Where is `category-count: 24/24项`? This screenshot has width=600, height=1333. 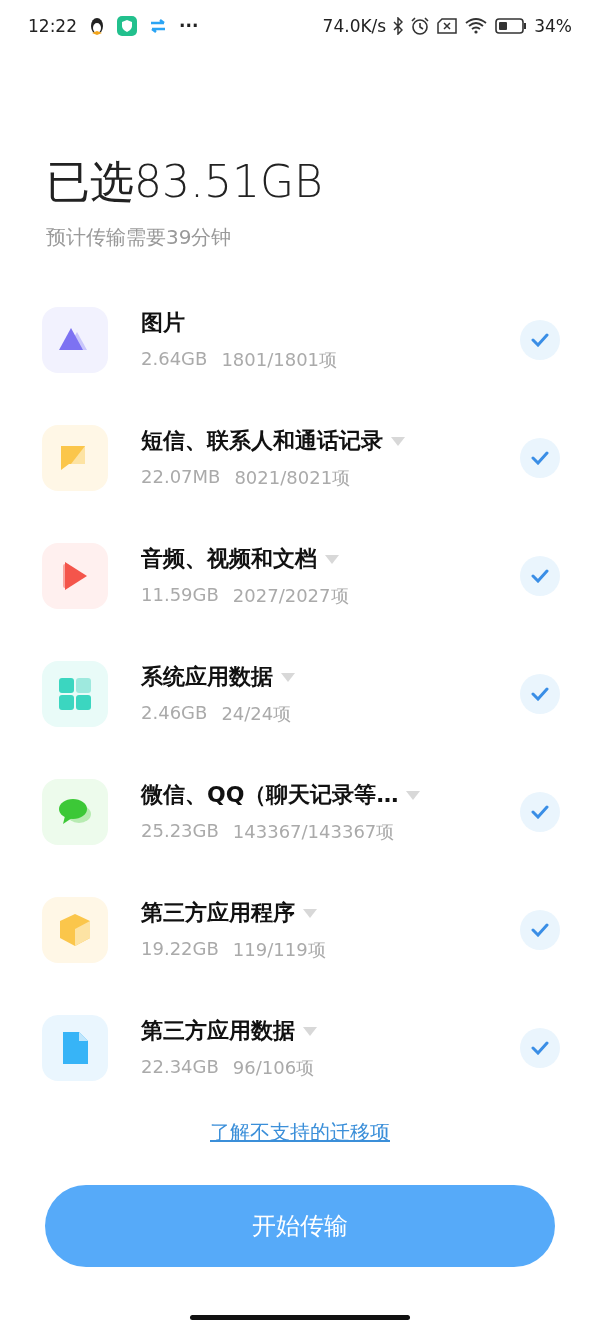 category-count: 24/24项 is located at coordinates (256, 714).